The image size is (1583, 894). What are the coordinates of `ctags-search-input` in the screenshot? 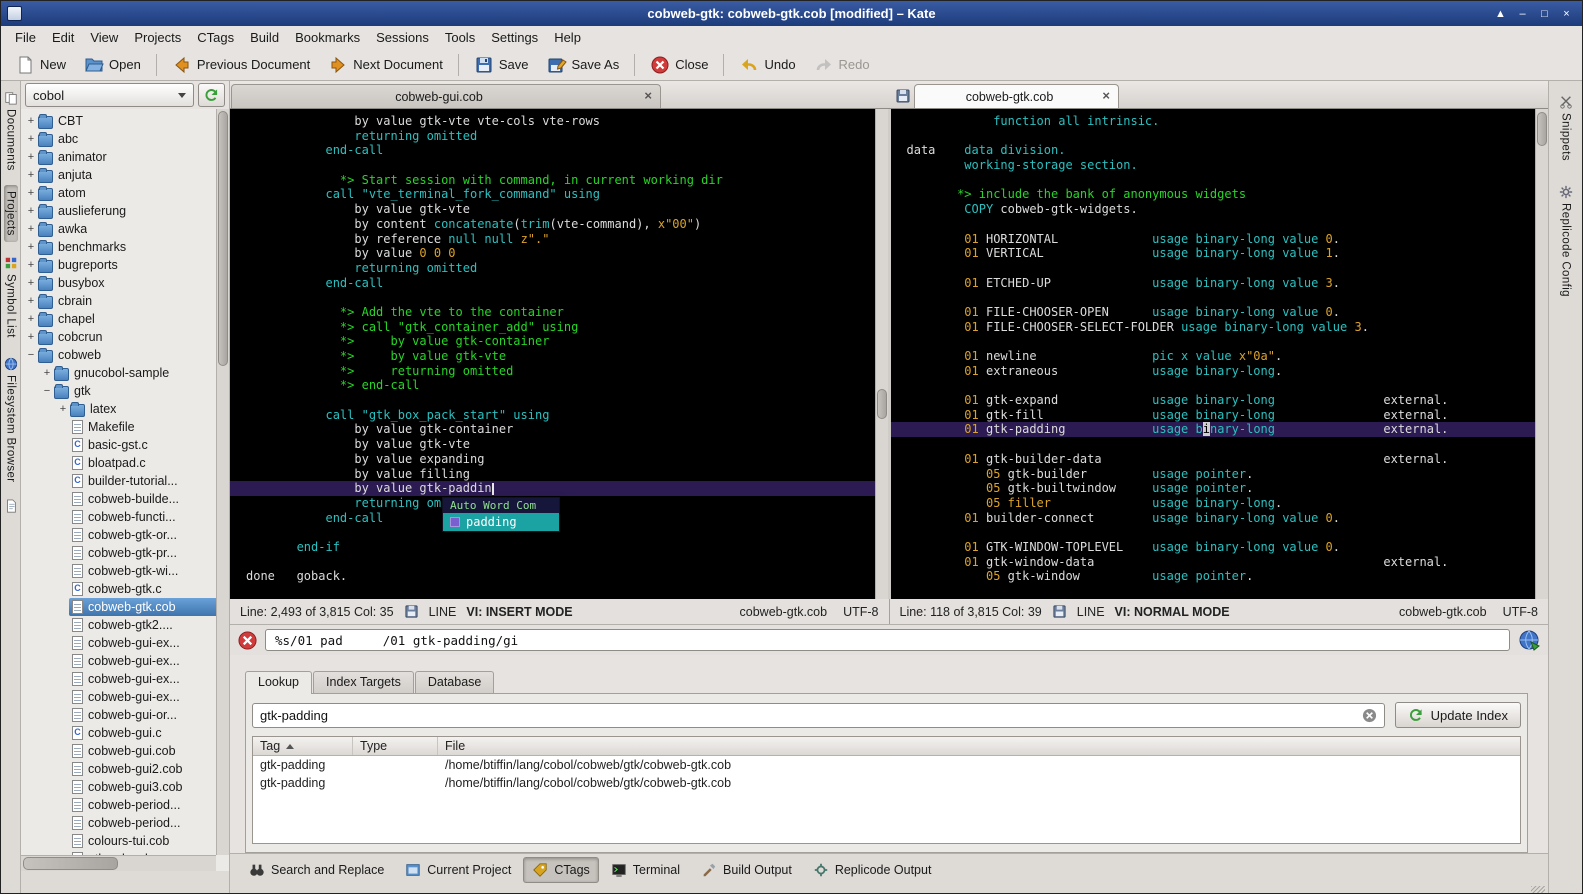 It's located at (808, 715).